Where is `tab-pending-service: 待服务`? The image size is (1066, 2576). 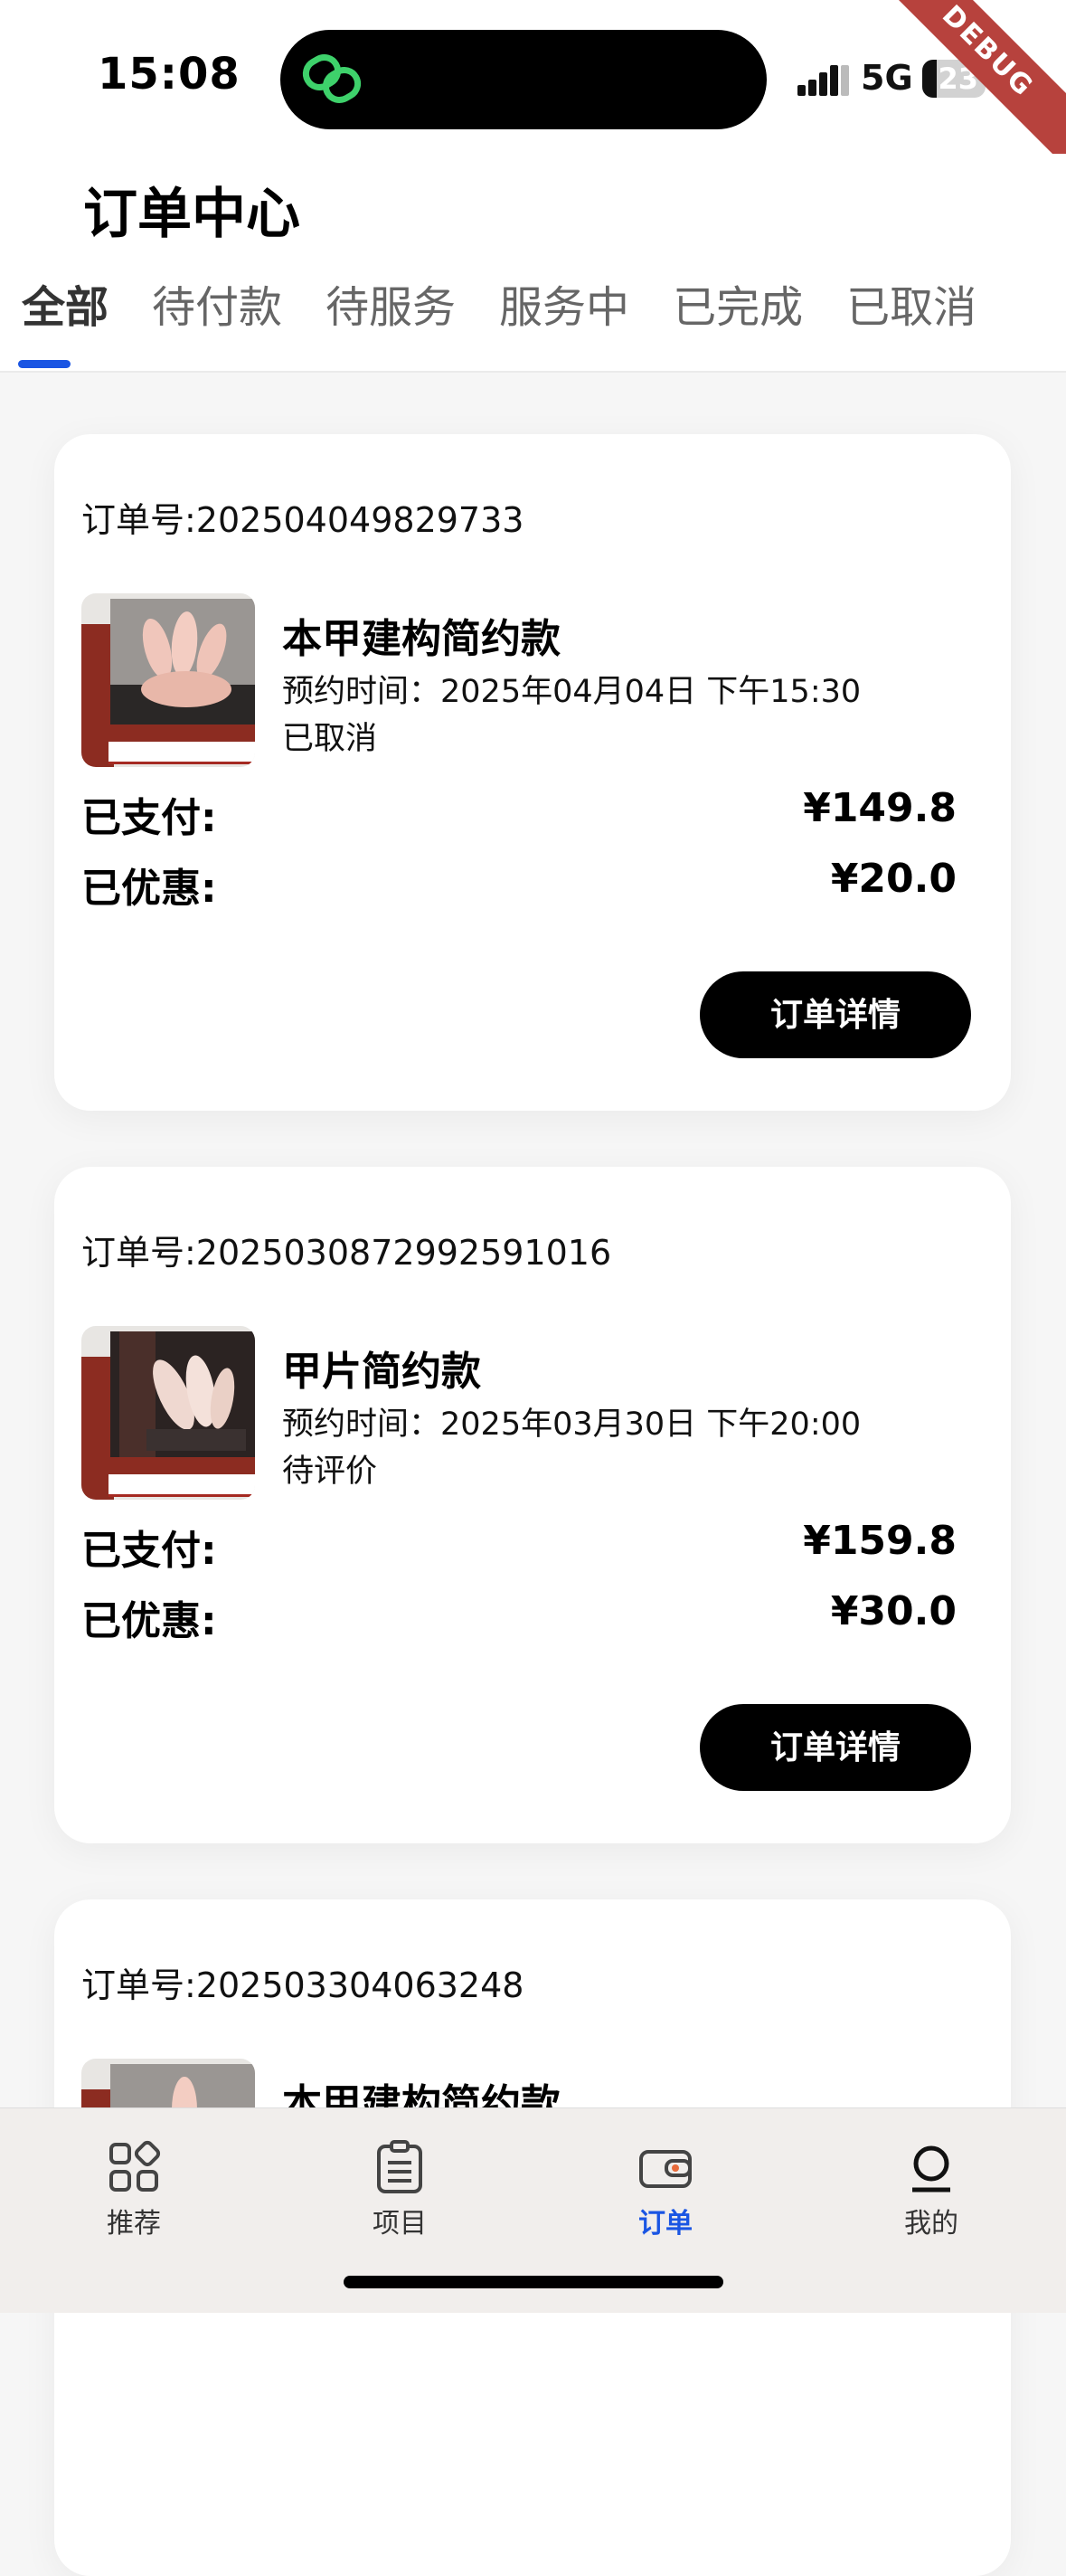 tab-pending-service: 待服务 is located at coordinates (390, 307).